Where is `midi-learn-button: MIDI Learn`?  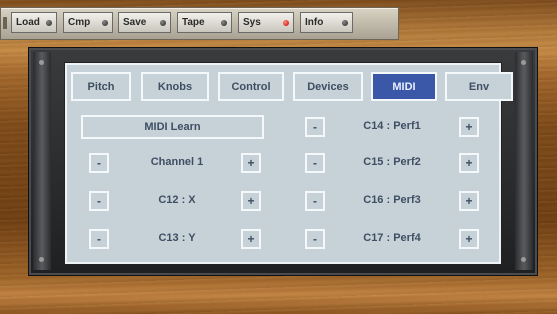
midi-learn-button: MIDI Learn is located at coordinates (172, 127).